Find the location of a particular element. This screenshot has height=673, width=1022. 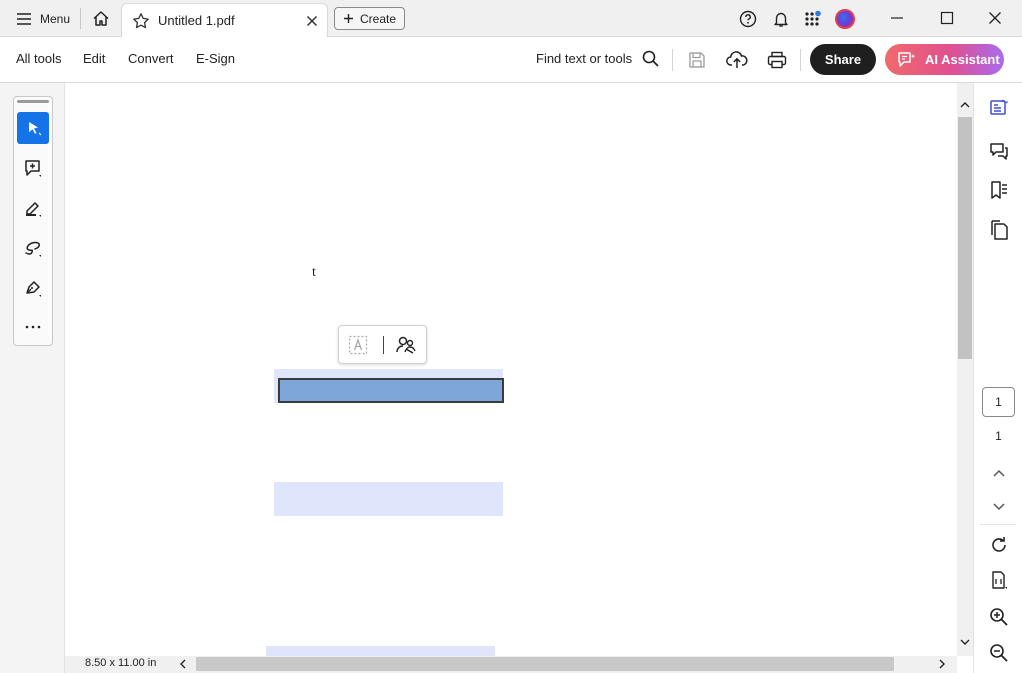

rotate-clockwise-icon is located at coordinates (999, 545).